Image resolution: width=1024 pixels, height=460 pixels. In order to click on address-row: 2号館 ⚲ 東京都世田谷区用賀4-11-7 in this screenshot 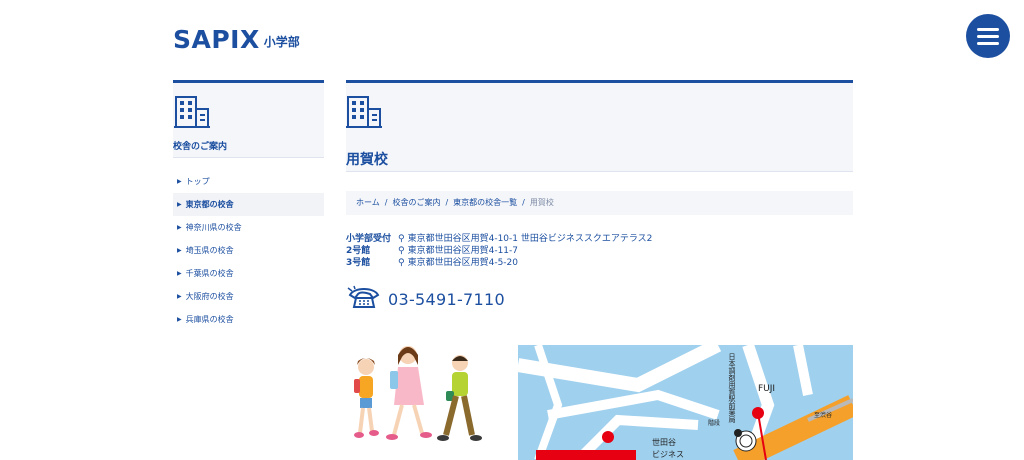, I will do `click(599, 251)`.